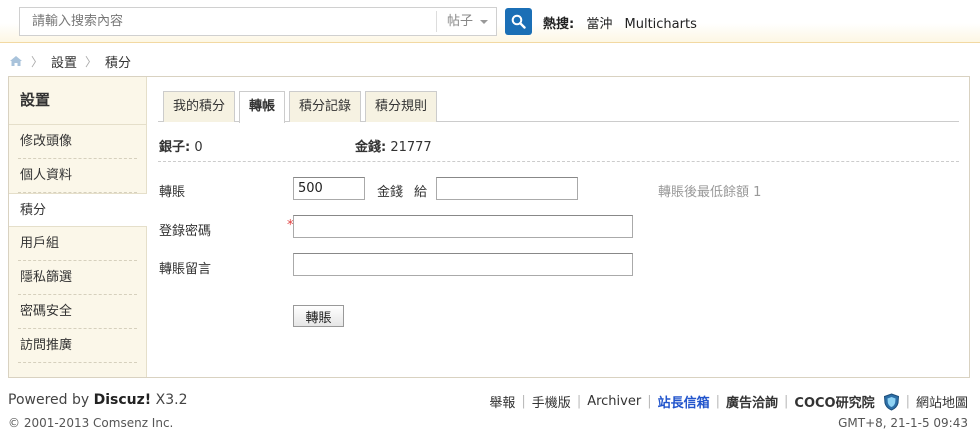 The width and height of the screenshot is (980, 441). I want to click on settings-sidebar: 設置 修改頭像 個人資料 積分 用戶組 隱私篩選 密碼安全 訪問推廣, so click(78, 227).